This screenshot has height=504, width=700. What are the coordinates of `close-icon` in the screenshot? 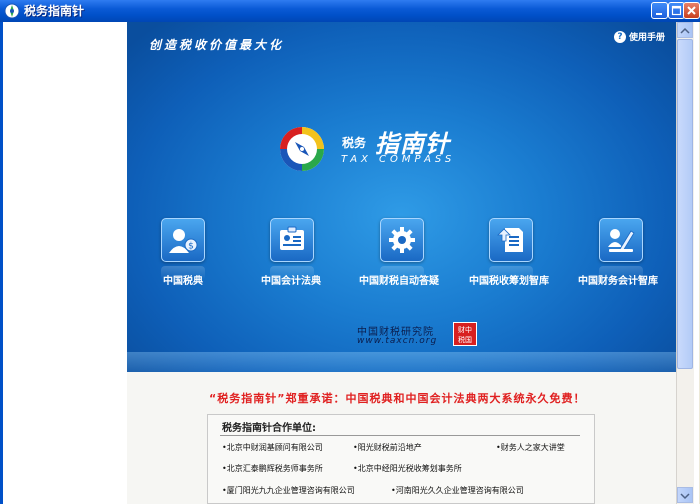 It's located at (691, 10).